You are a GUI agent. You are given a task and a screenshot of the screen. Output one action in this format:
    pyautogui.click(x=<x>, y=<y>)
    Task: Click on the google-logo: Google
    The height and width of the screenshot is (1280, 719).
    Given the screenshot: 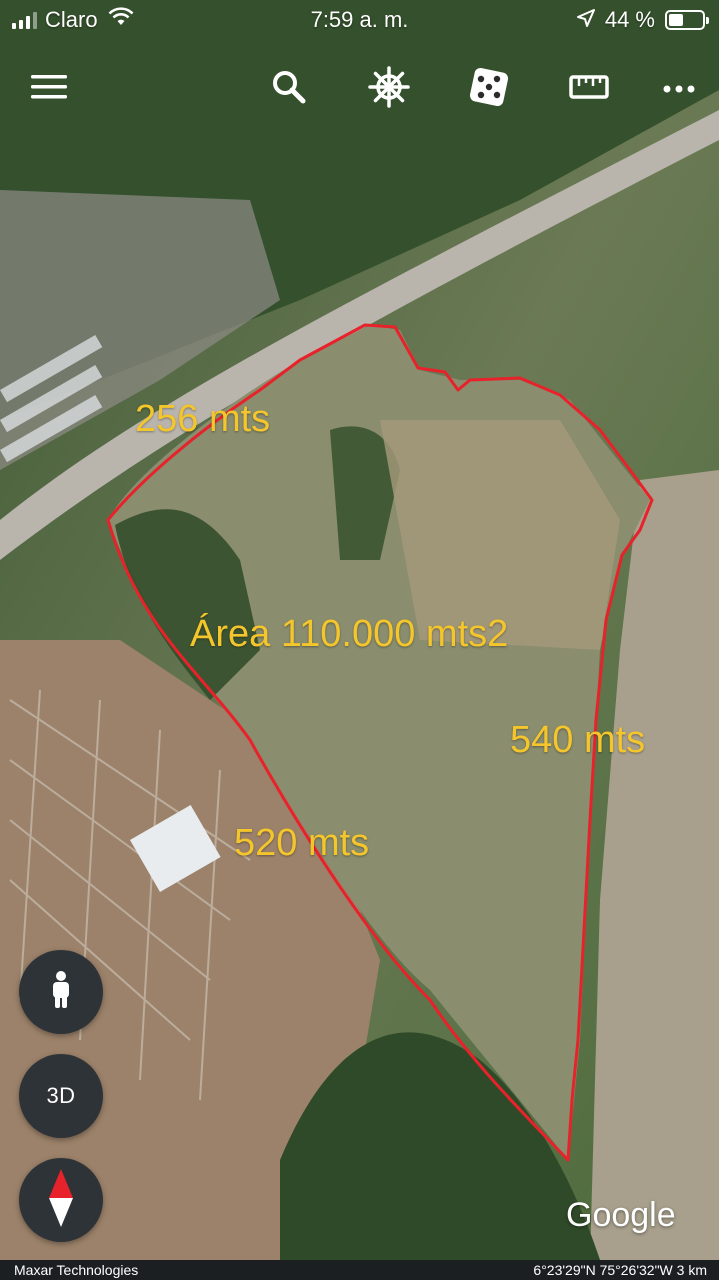 What is the action you would take?
    pyautogui.click(x=621, y=1215)
    